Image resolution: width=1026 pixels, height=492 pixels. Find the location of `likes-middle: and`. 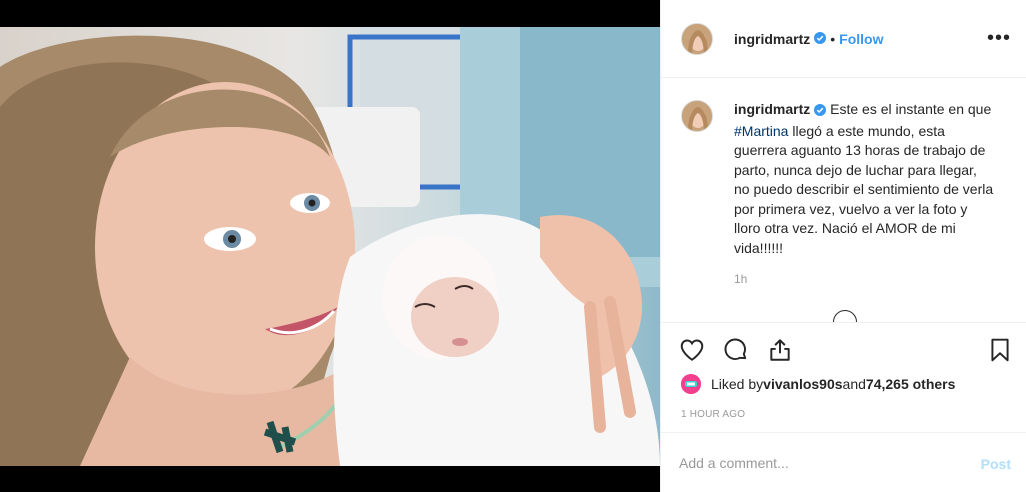

likes-middle: and is located at coordinates (854, 384).